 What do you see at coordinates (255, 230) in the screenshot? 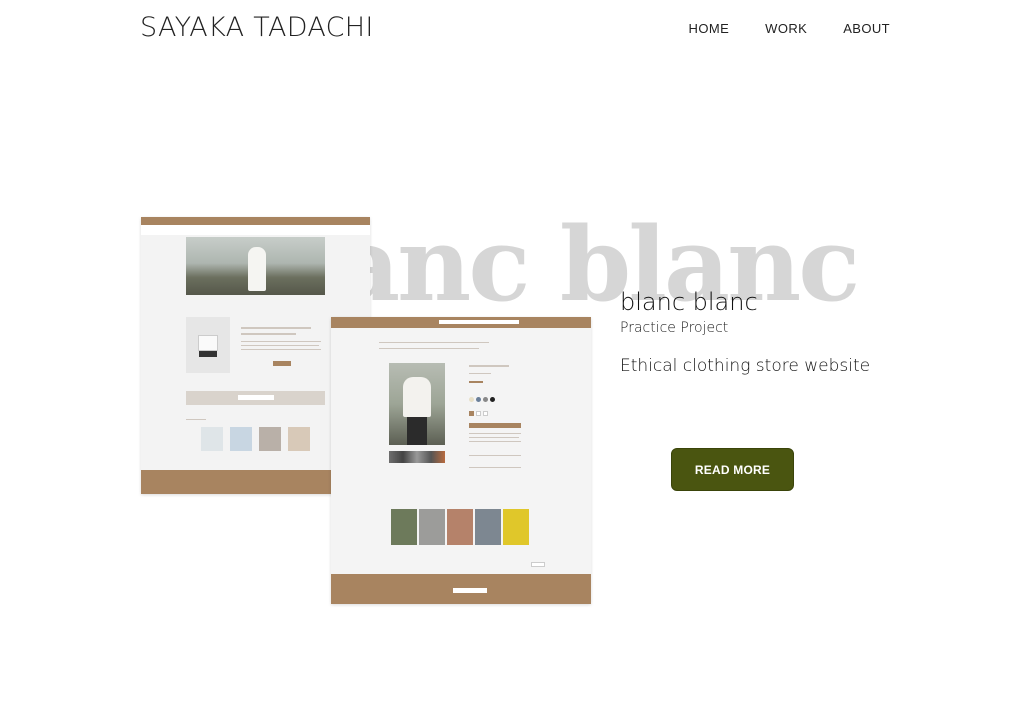
I see `mock-subnav` at bounding box center [255, 230].